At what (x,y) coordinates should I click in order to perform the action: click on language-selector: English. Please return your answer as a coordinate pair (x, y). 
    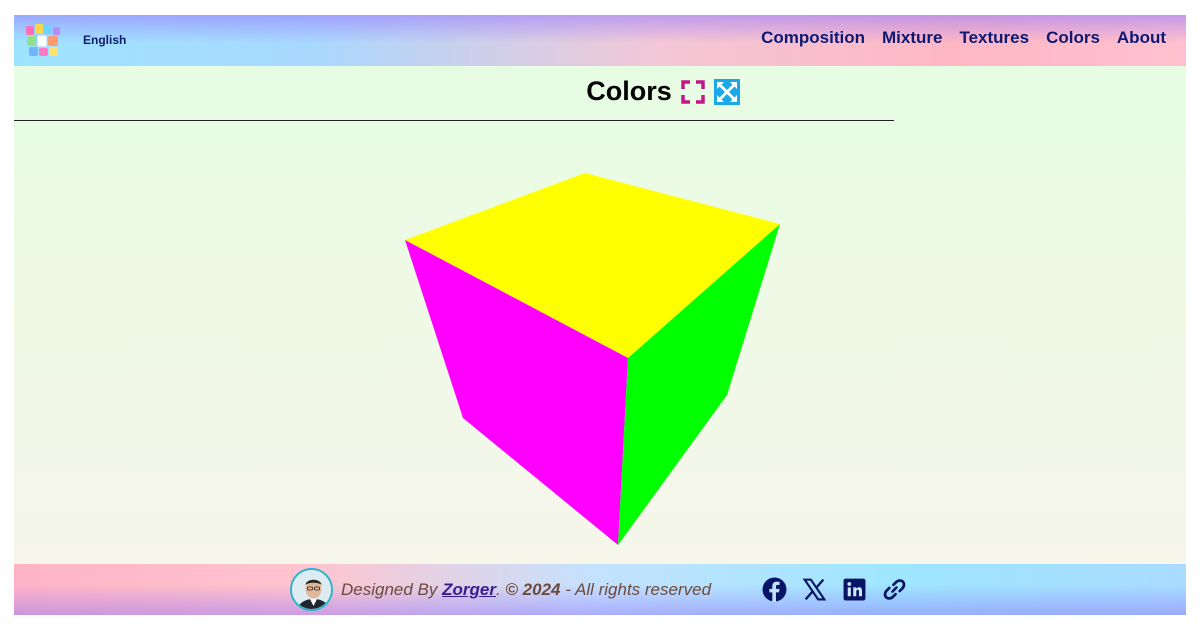
    Looking at the image, I should click on (104, 40).